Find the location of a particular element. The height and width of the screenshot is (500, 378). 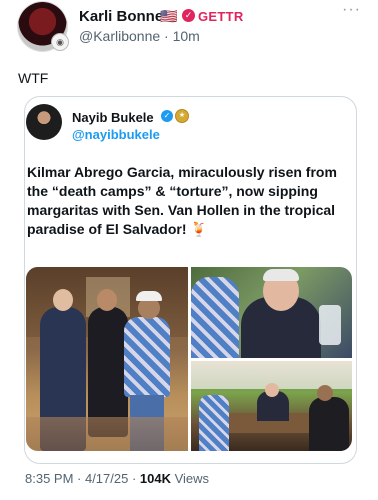

verified-blue-icon: ✓ is located at coordinates (167, 116).